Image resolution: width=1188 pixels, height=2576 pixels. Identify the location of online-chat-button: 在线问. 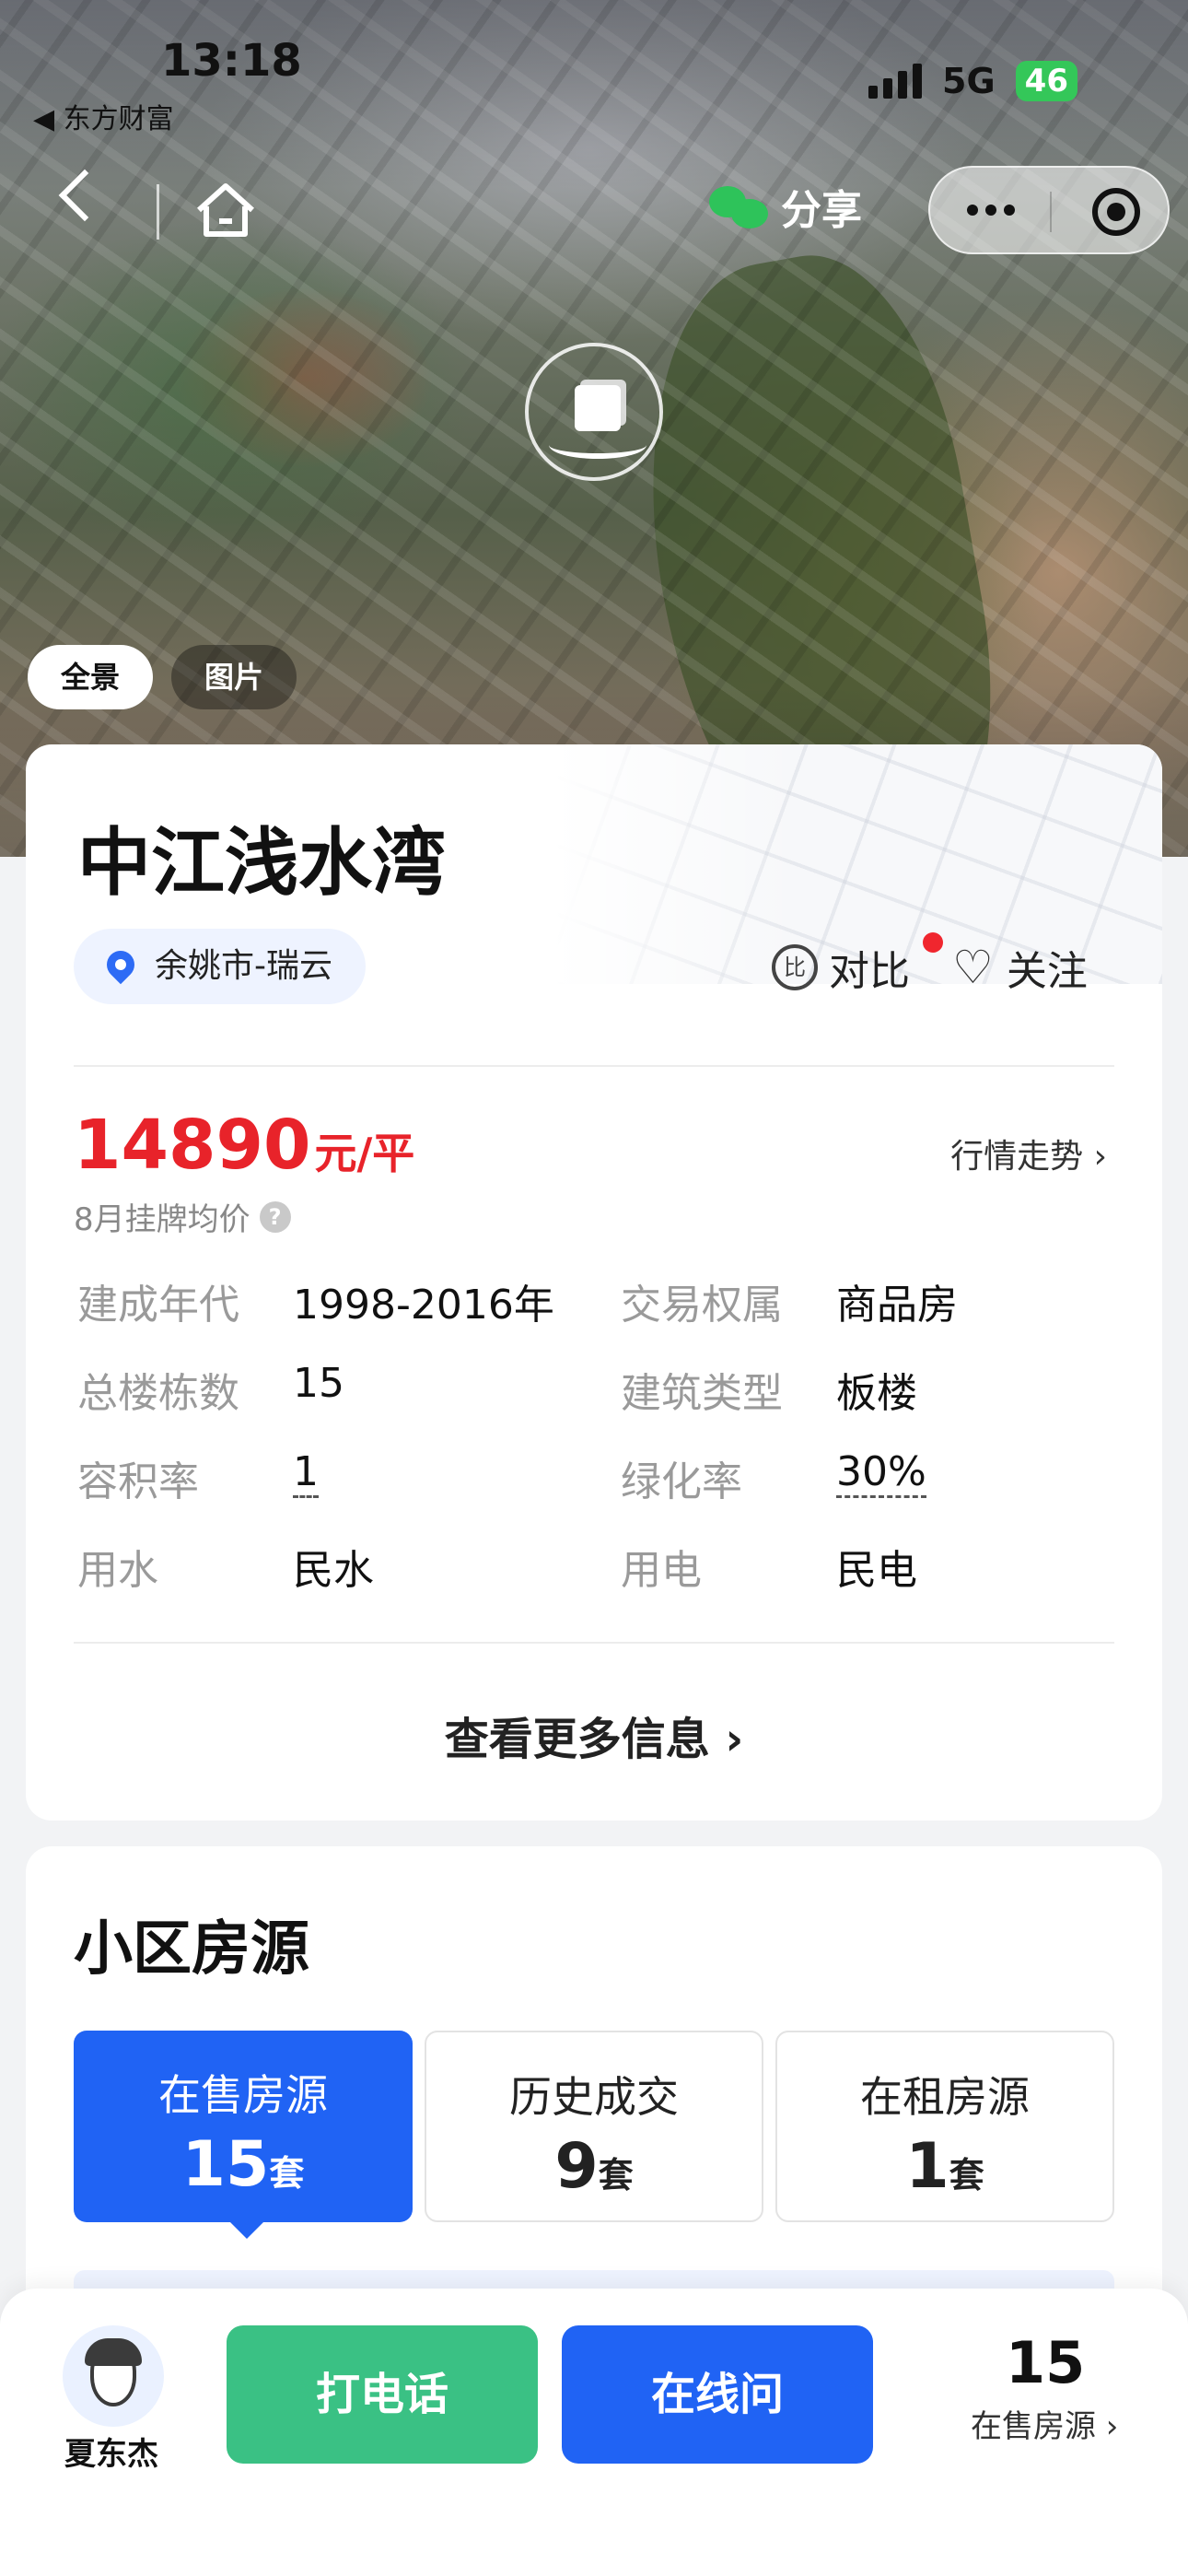
(717, 2394).